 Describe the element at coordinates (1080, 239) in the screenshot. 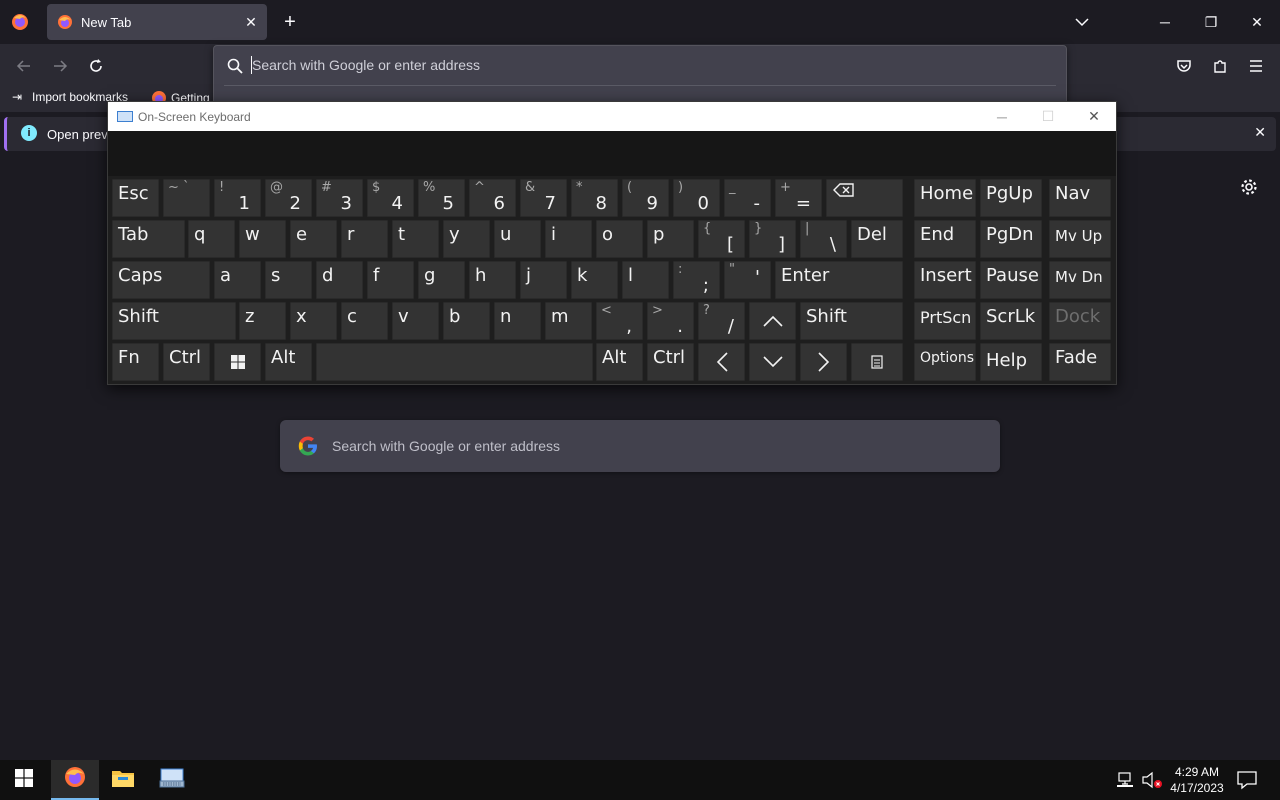

I see `key-mv-up: Mv Up` at that location.